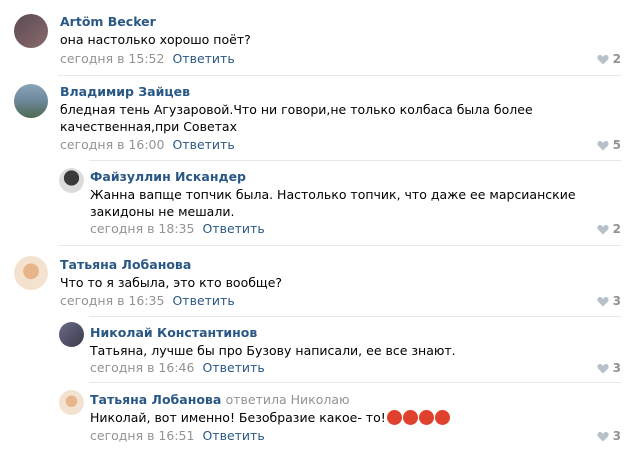 The width and height of the screenshot is (630, 452). I want to click on comment-meta: сегодня в 18:35 Ответить, so click(177, 228).